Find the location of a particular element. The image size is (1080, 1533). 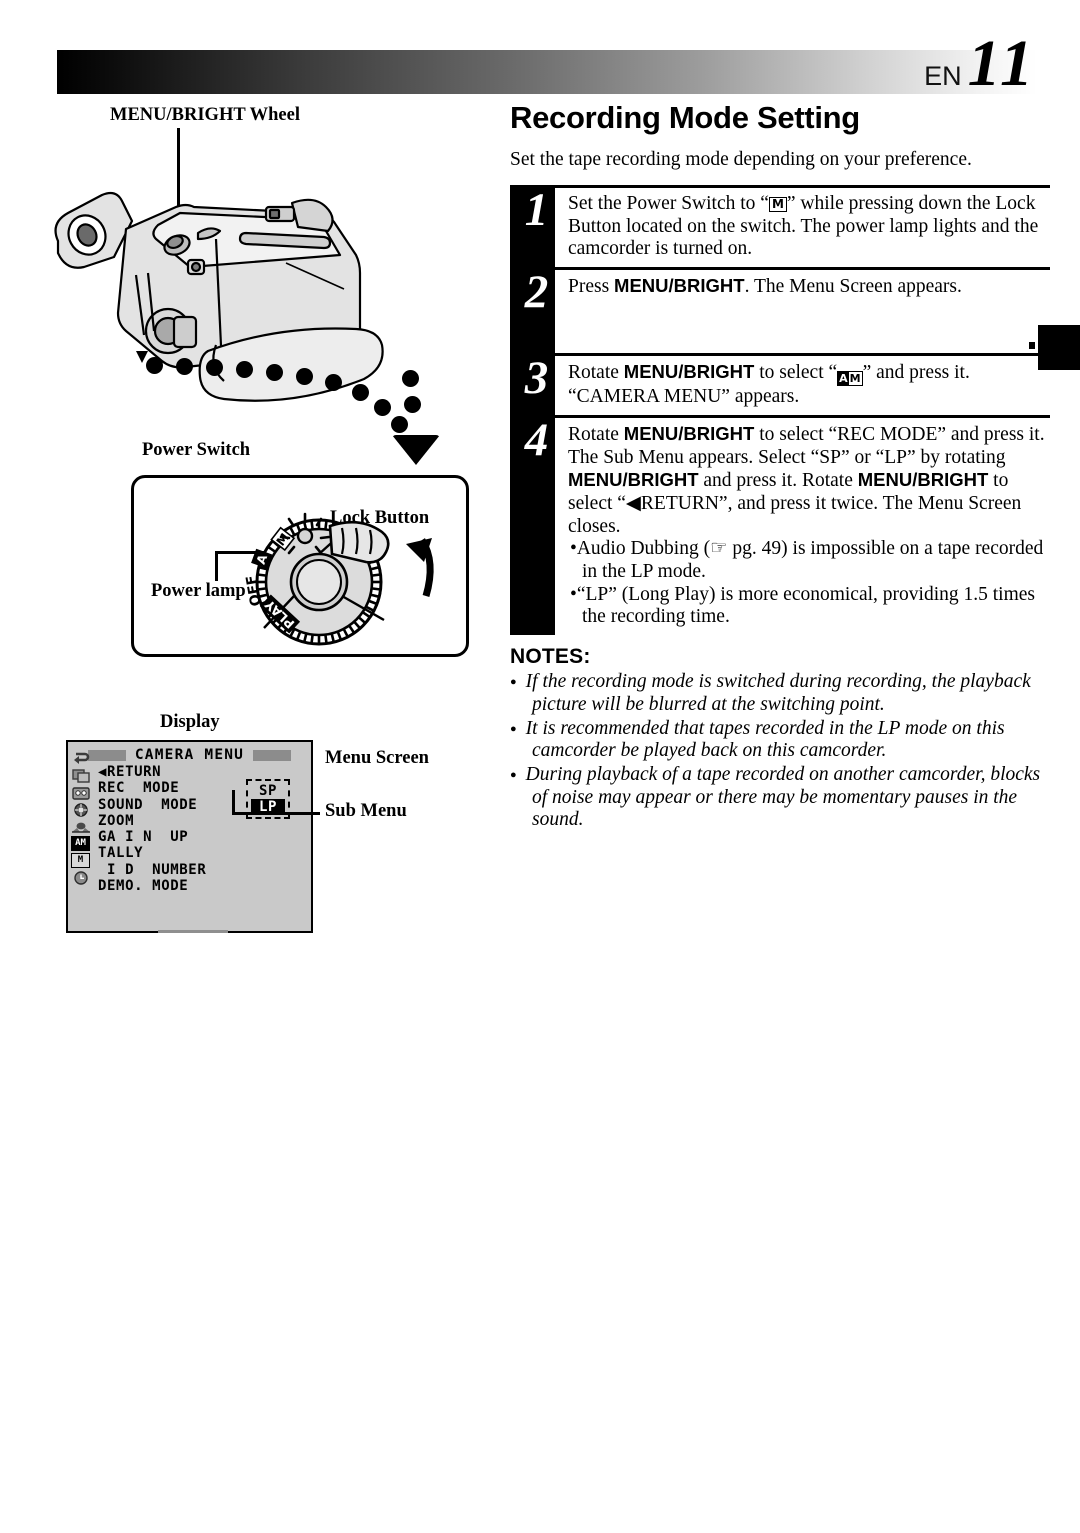

menu-item-id-number: I D NUMBER is located at coordinates (178, 870).